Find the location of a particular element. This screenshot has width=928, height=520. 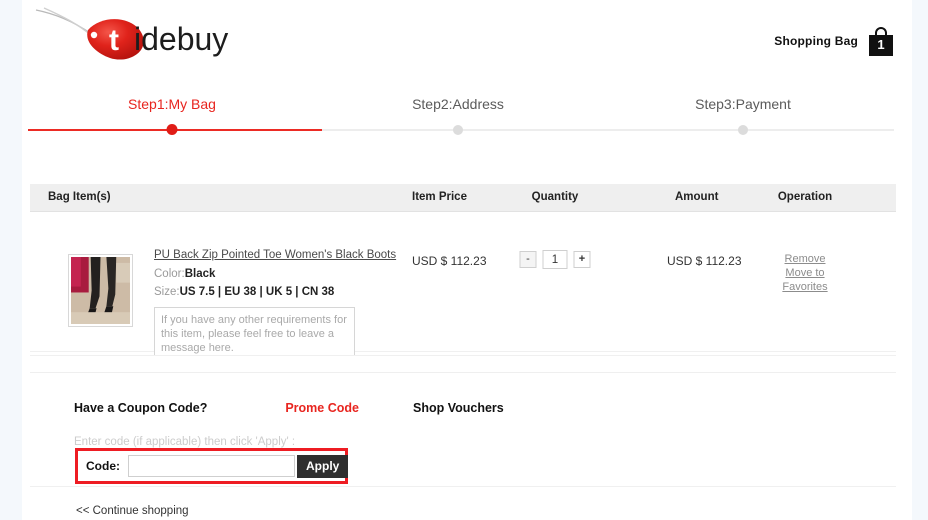

product-size: Size:US 7.5 | EU 38 | UK 5 | CN 38 is located at coordinates (279, 292).